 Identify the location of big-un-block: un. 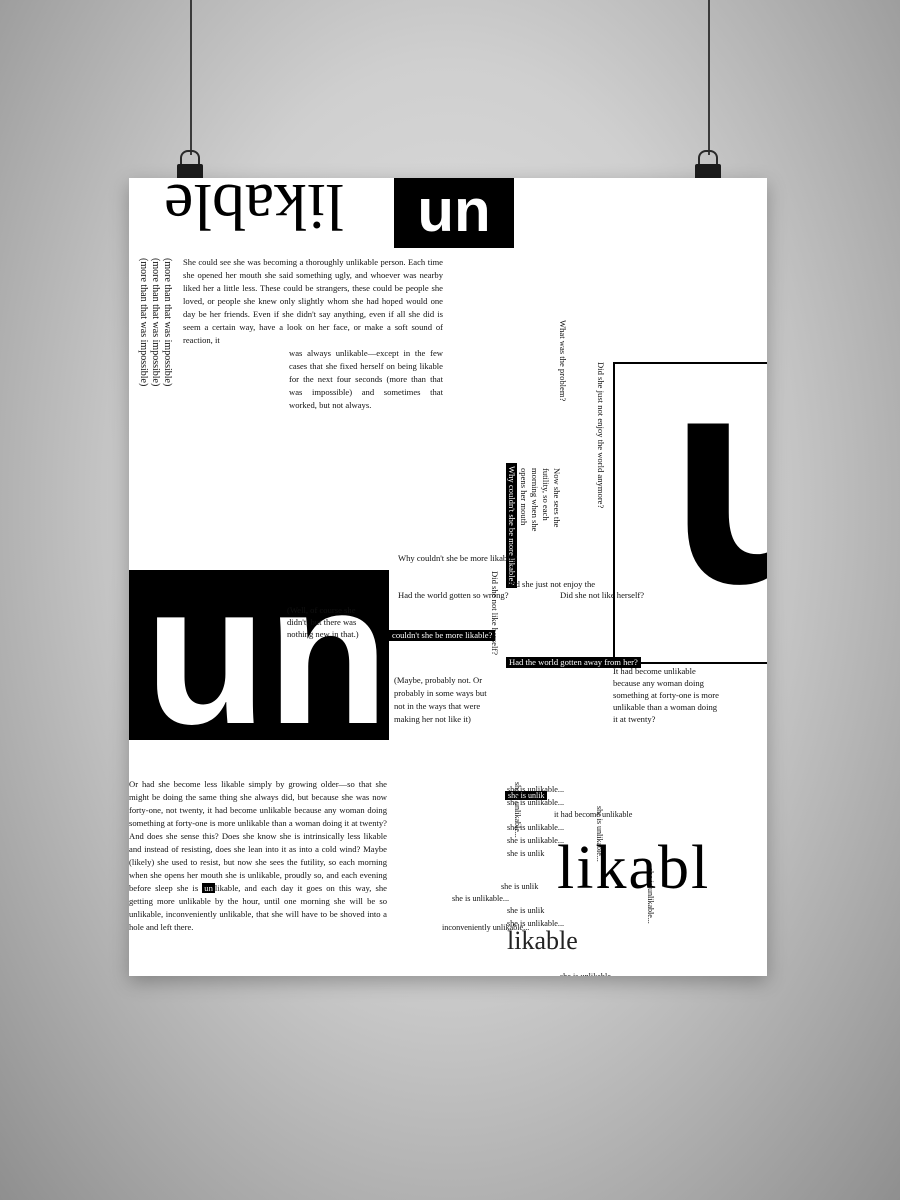
(259, 655).